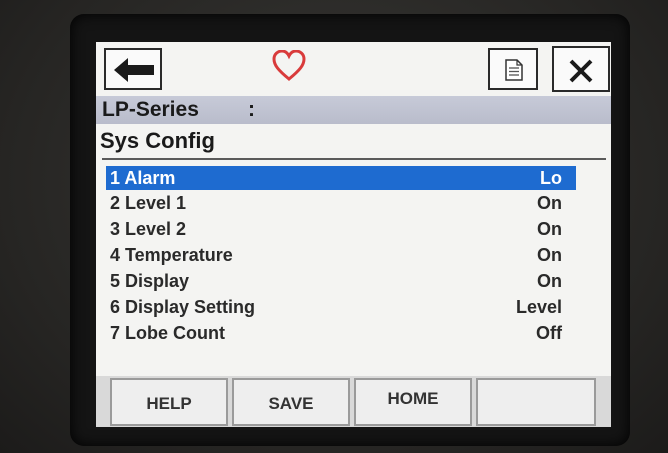  I want to click on menu-item-temperature: 4 Temperature On, so click(341, 255).